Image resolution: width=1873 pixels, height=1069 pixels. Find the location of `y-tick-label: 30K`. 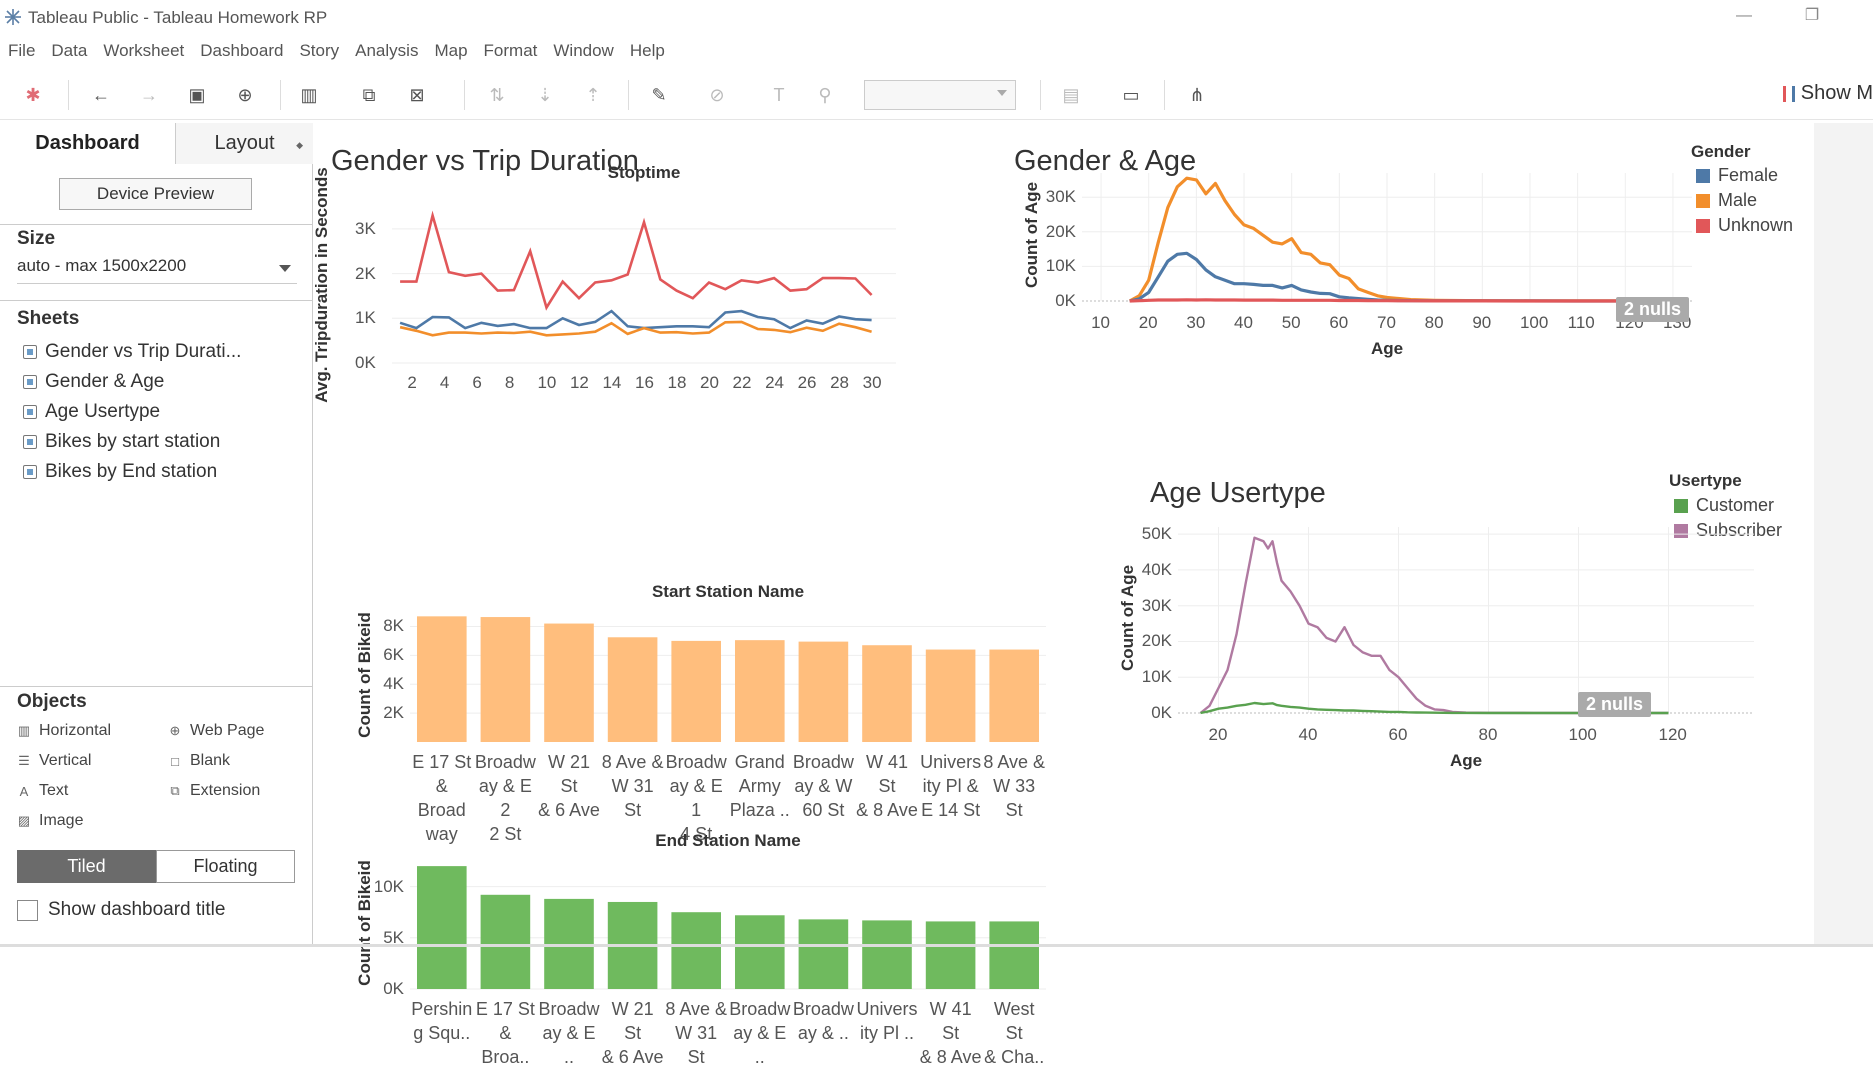

y-tick-label: 30K is located at coordinates (1156, 605).